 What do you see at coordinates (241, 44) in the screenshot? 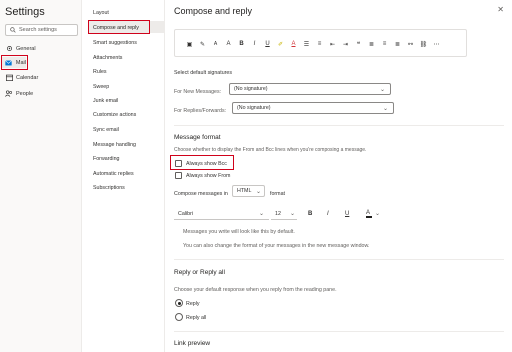
I see `bold-icon: B` at bounding box center [241, 44].